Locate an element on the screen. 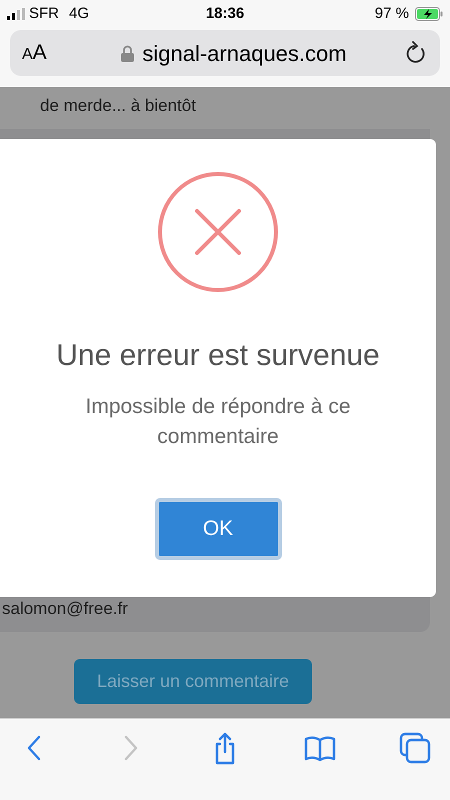 The width and height of the screenshot is (450, 800). text-size-button: AA is located at coordinates (42, 53).